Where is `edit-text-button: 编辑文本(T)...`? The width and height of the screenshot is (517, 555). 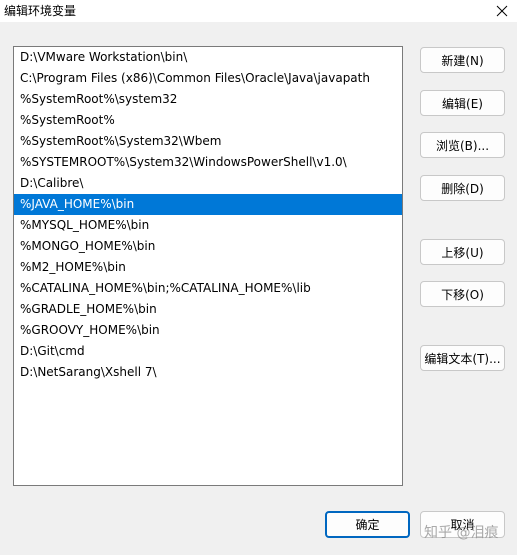
edit-text-button: 编辑文本(T)... is located at coordinates (462, 358).